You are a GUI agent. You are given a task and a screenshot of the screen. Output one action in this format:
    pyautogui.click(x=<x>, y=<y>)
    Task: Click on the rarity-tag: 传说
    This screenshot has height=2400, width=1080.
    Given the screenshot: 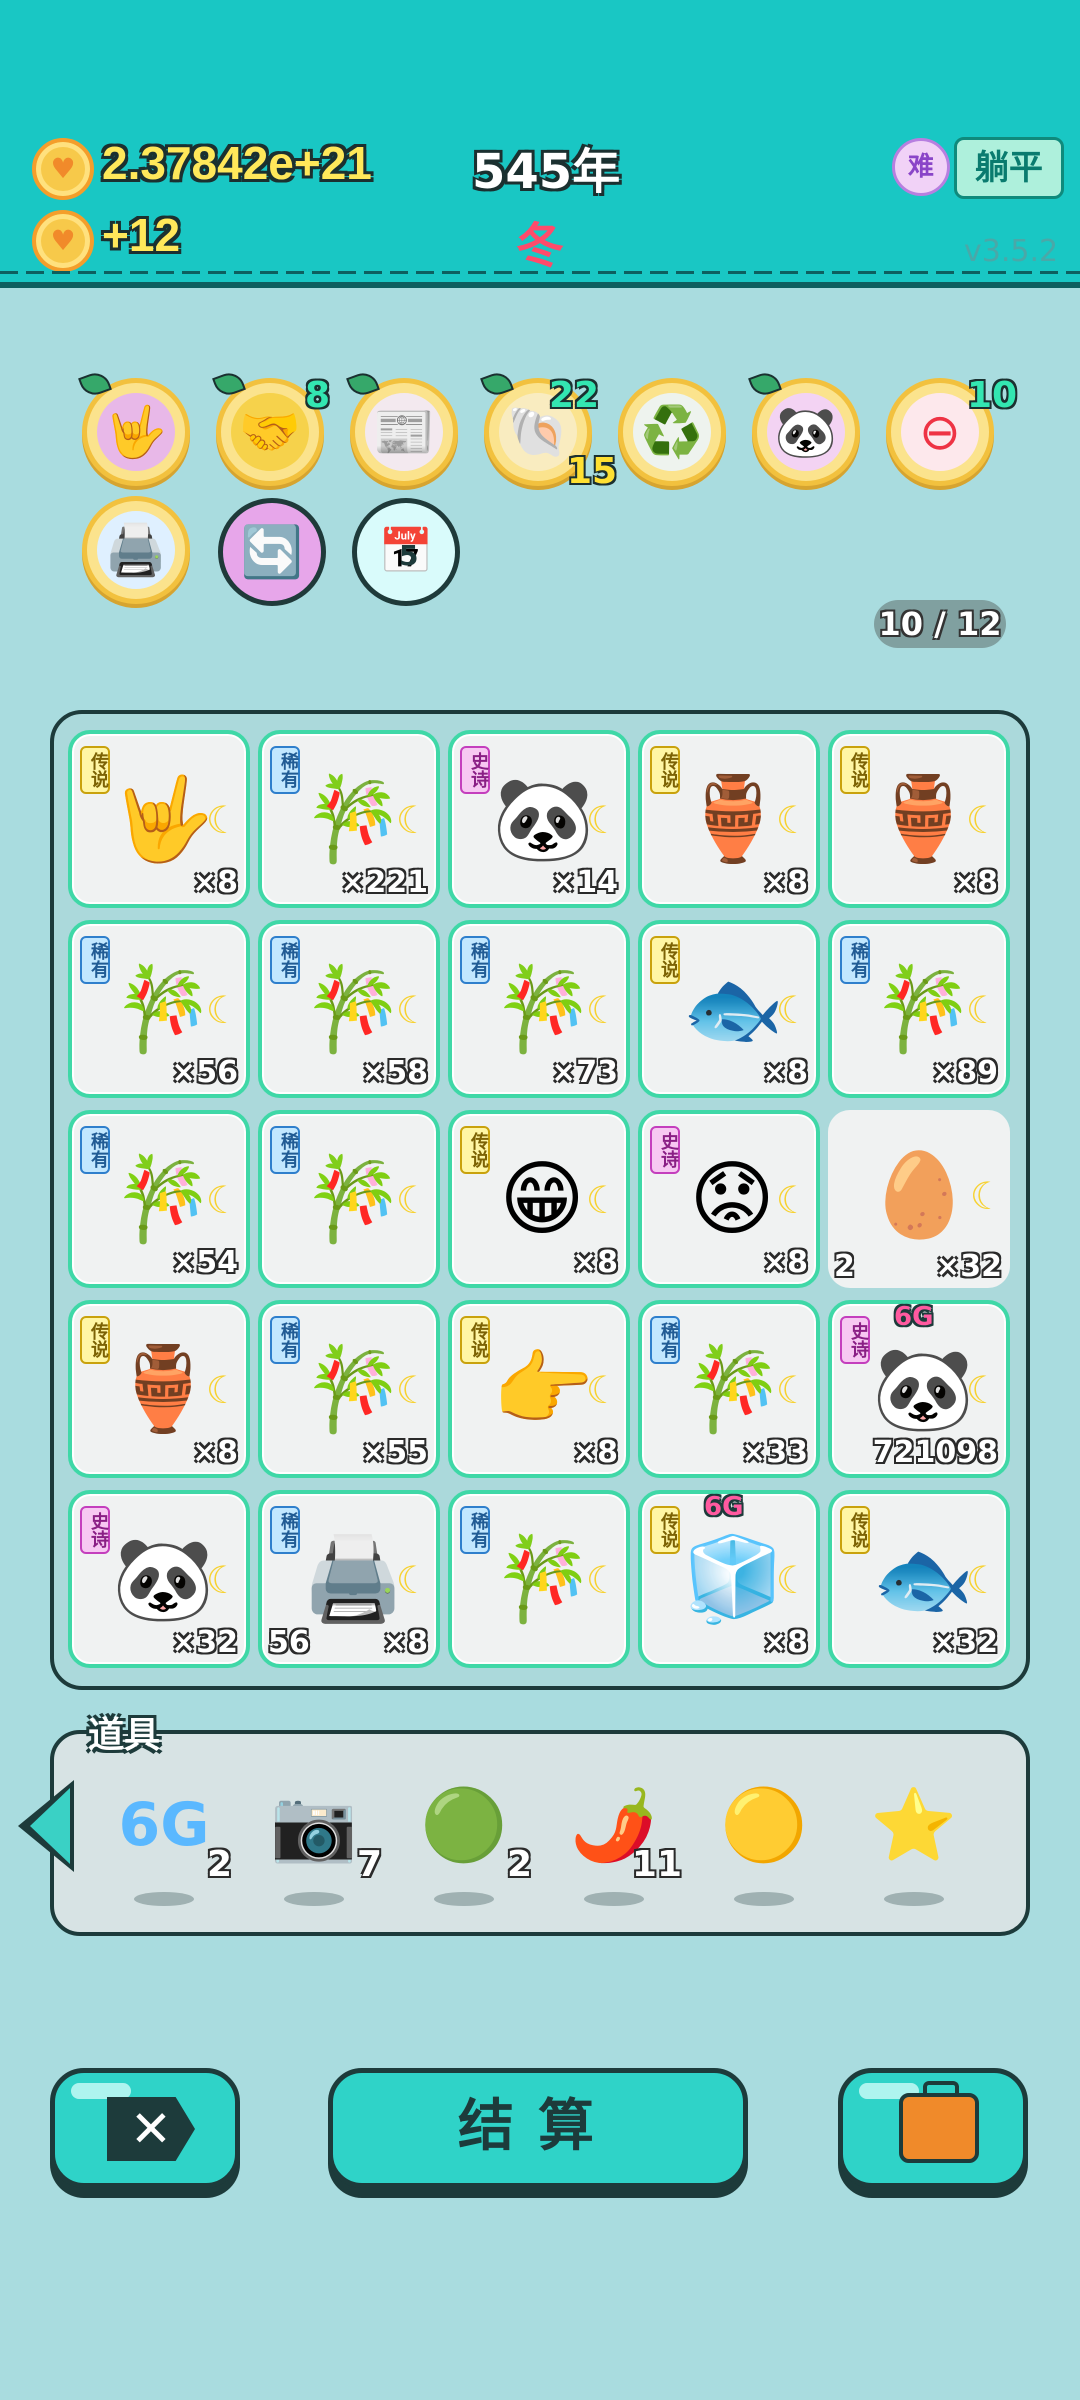 What is the action you would take?
    pyautogui.click(x=855, y=770)
    